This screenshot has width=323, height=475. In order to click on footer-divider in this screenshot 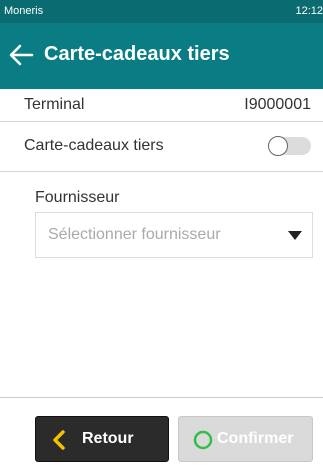, I will do `click(161, 397)`.